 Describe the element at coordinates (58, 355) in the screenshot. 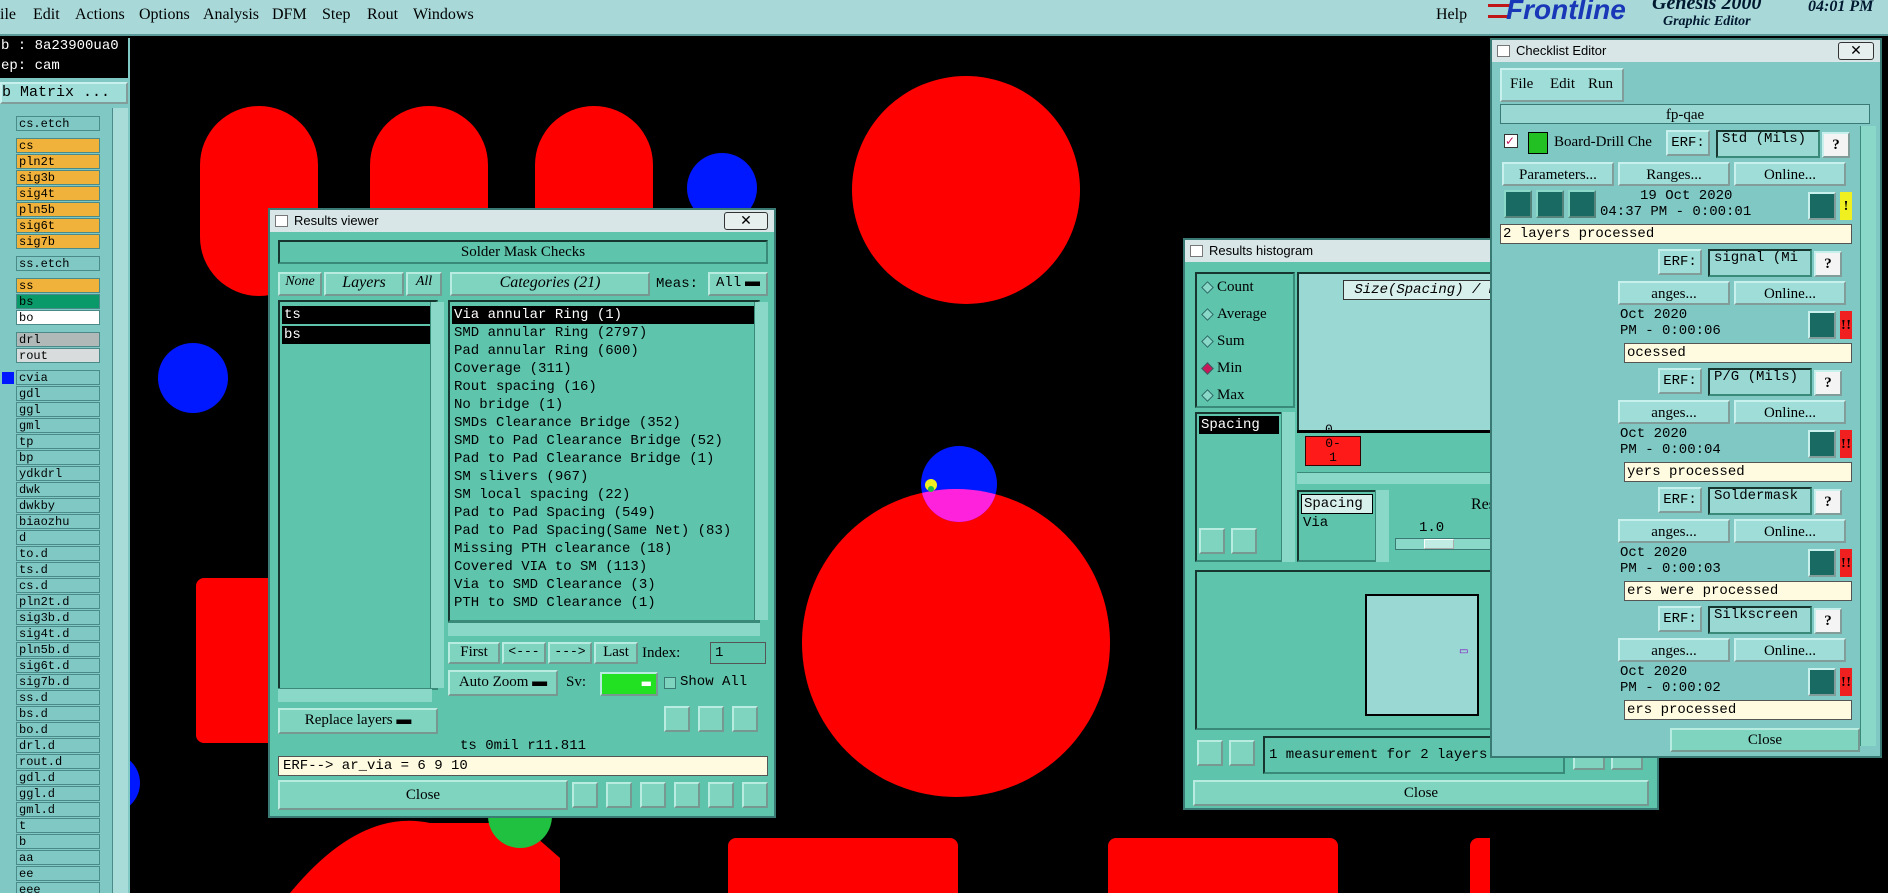

I see `layer-item: rout` at that location.